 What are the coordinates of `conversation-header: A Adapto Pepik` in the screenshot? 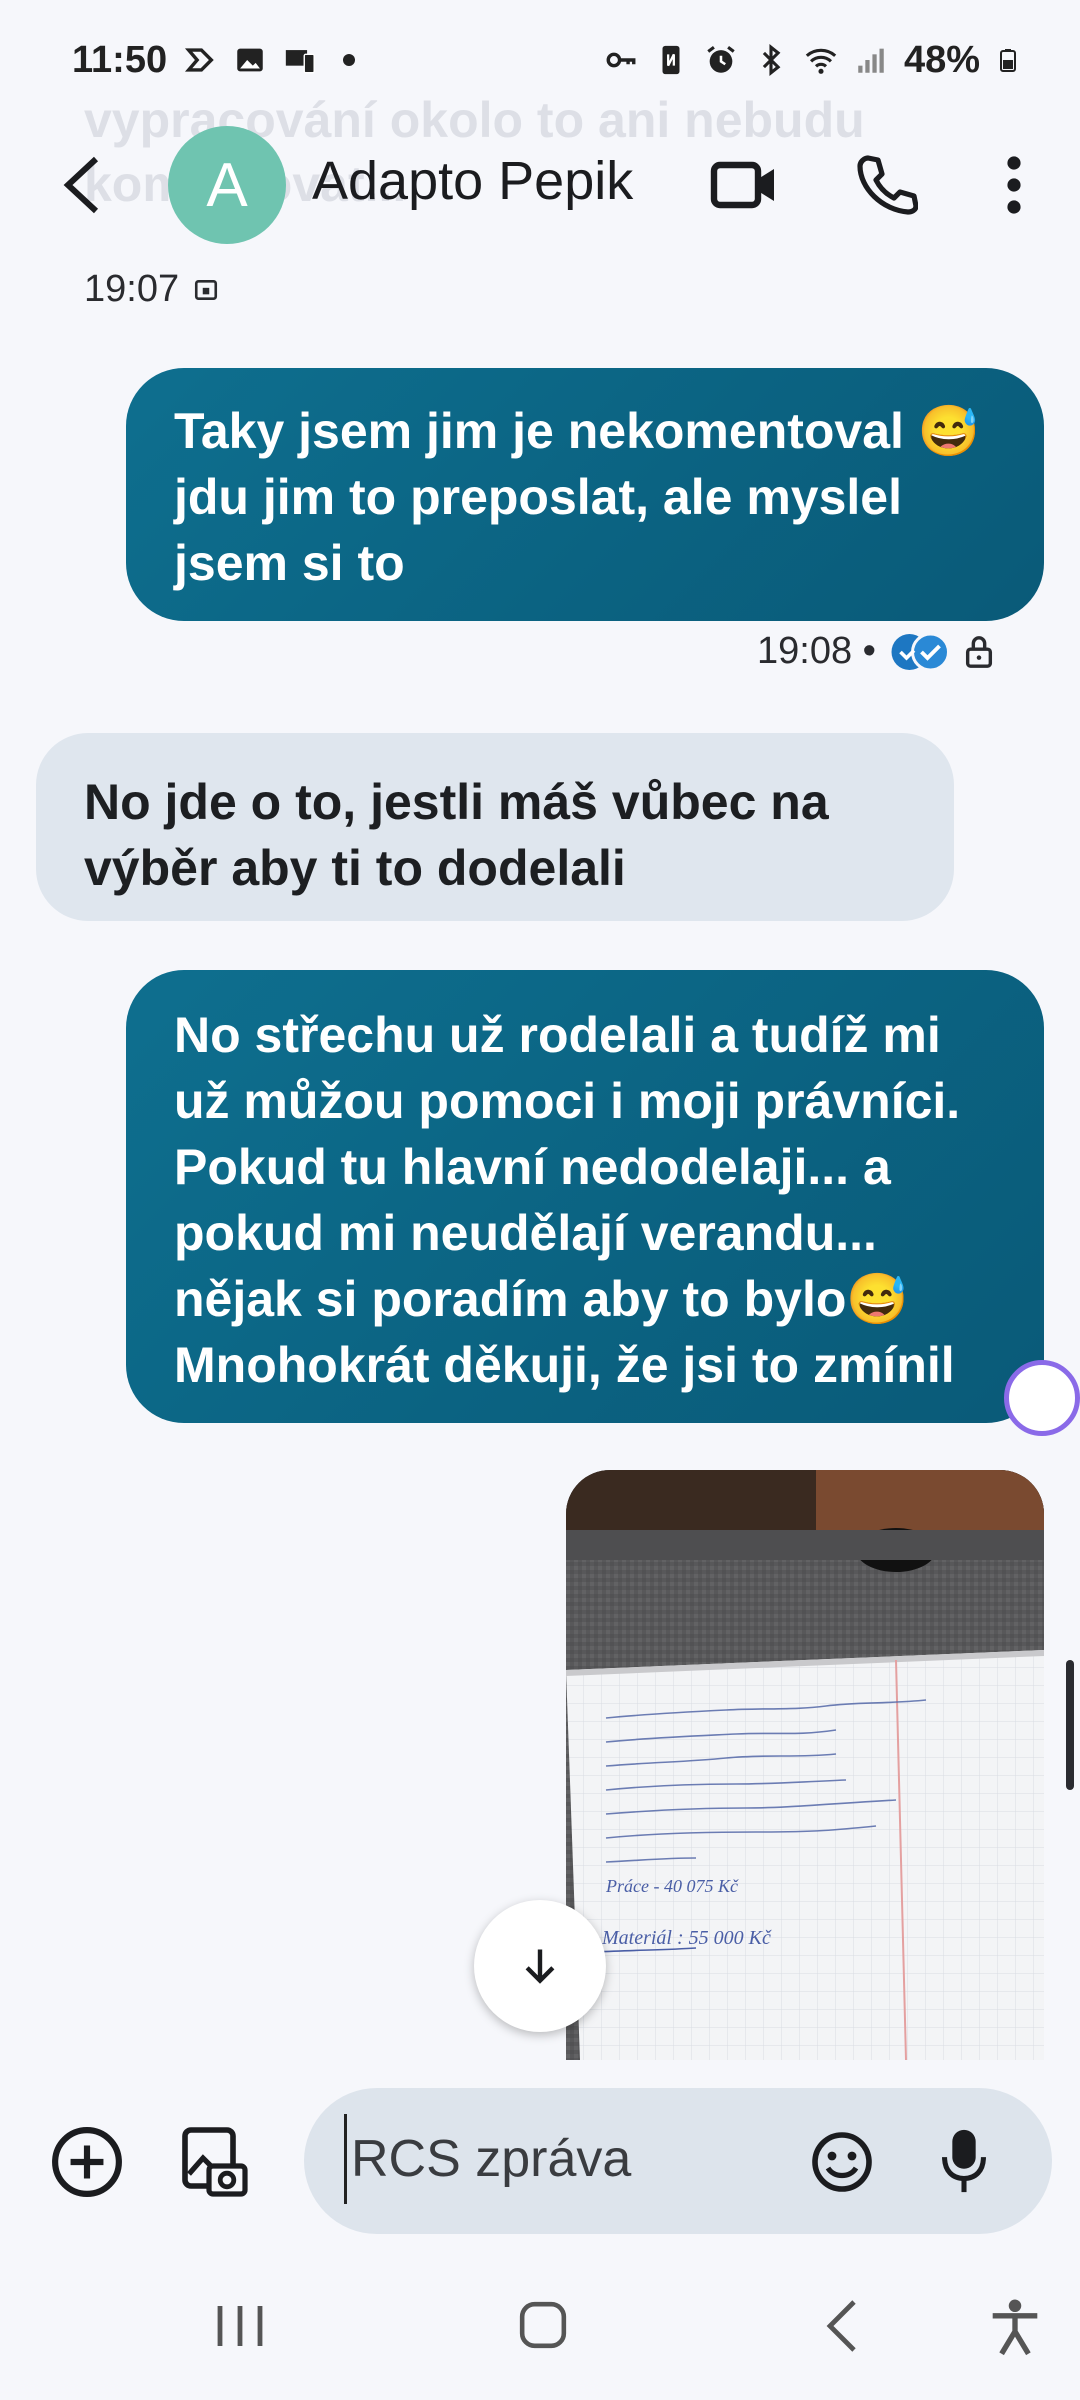 It's located at (540, 185).